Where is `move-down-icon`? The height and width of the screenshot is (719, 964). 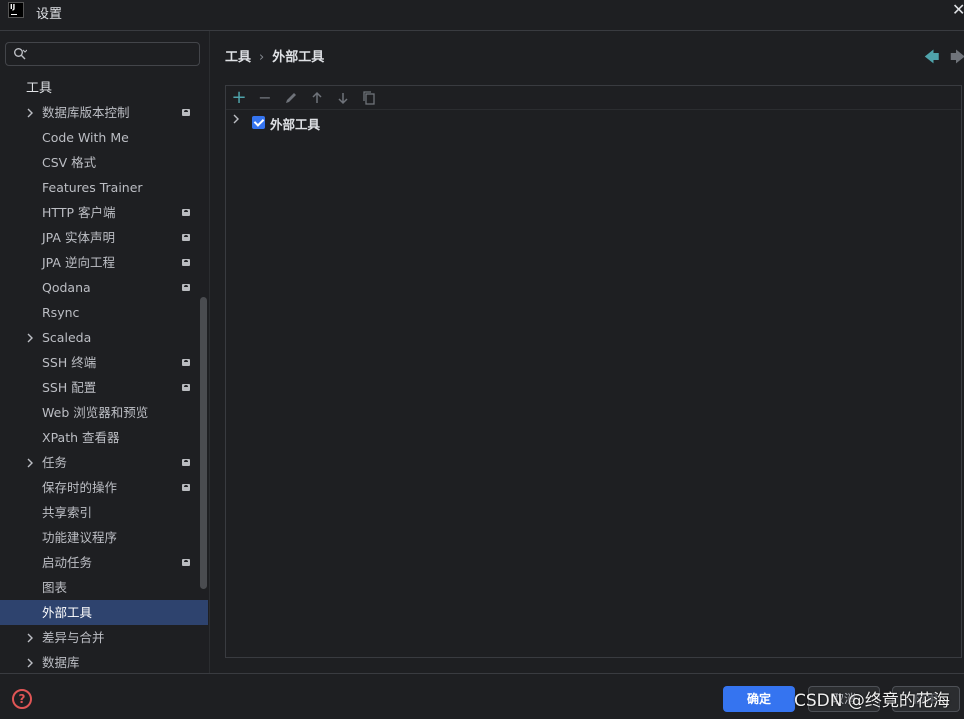
move-down-icon is located at coordinates (343, 98).